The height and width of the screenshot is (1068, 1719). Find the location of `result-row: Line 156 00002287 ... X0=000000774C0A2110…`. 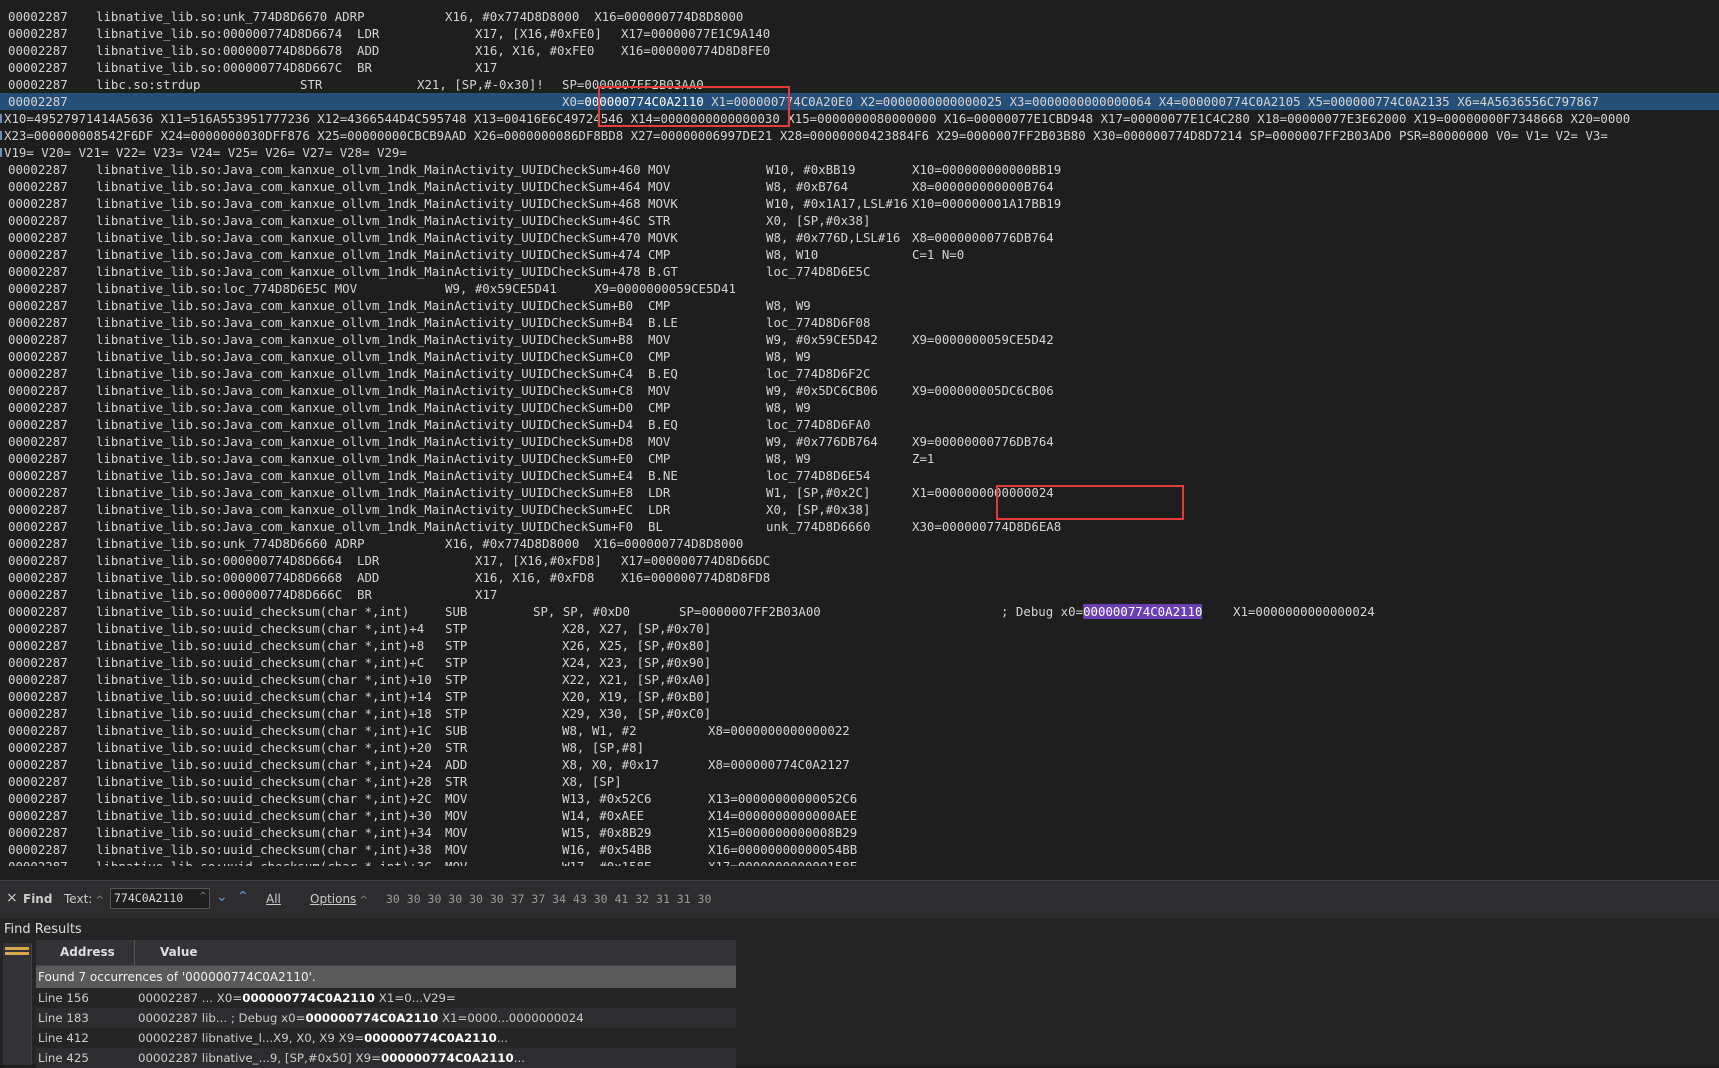

result-row: Line 156 00002287 ... X0=000000774C0A2110… is located at coordinates (386, 998).